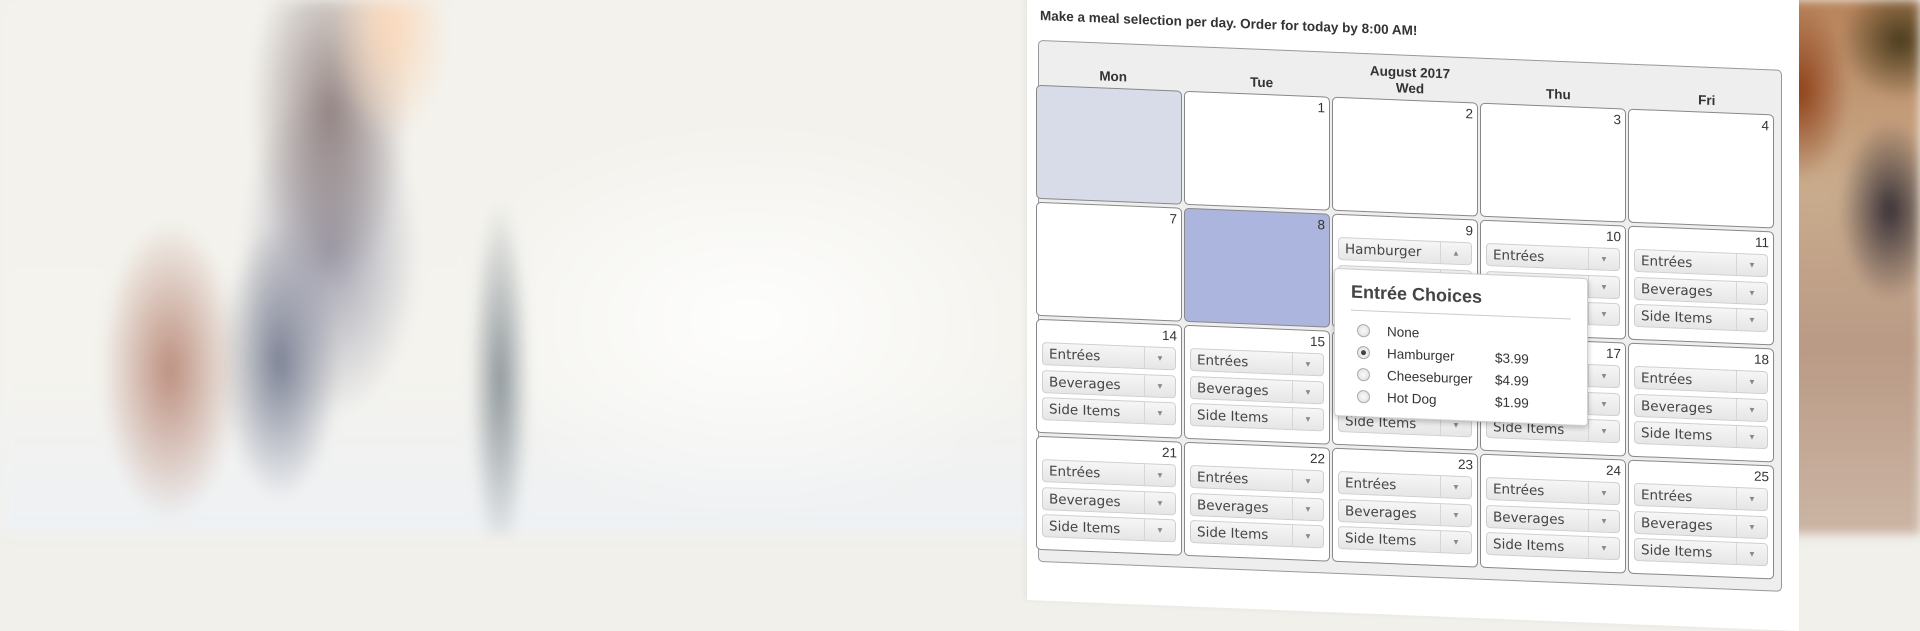  Describe the element at coordinates (1613, 236) in the screenshot. I see `day-number: 10` at that location.